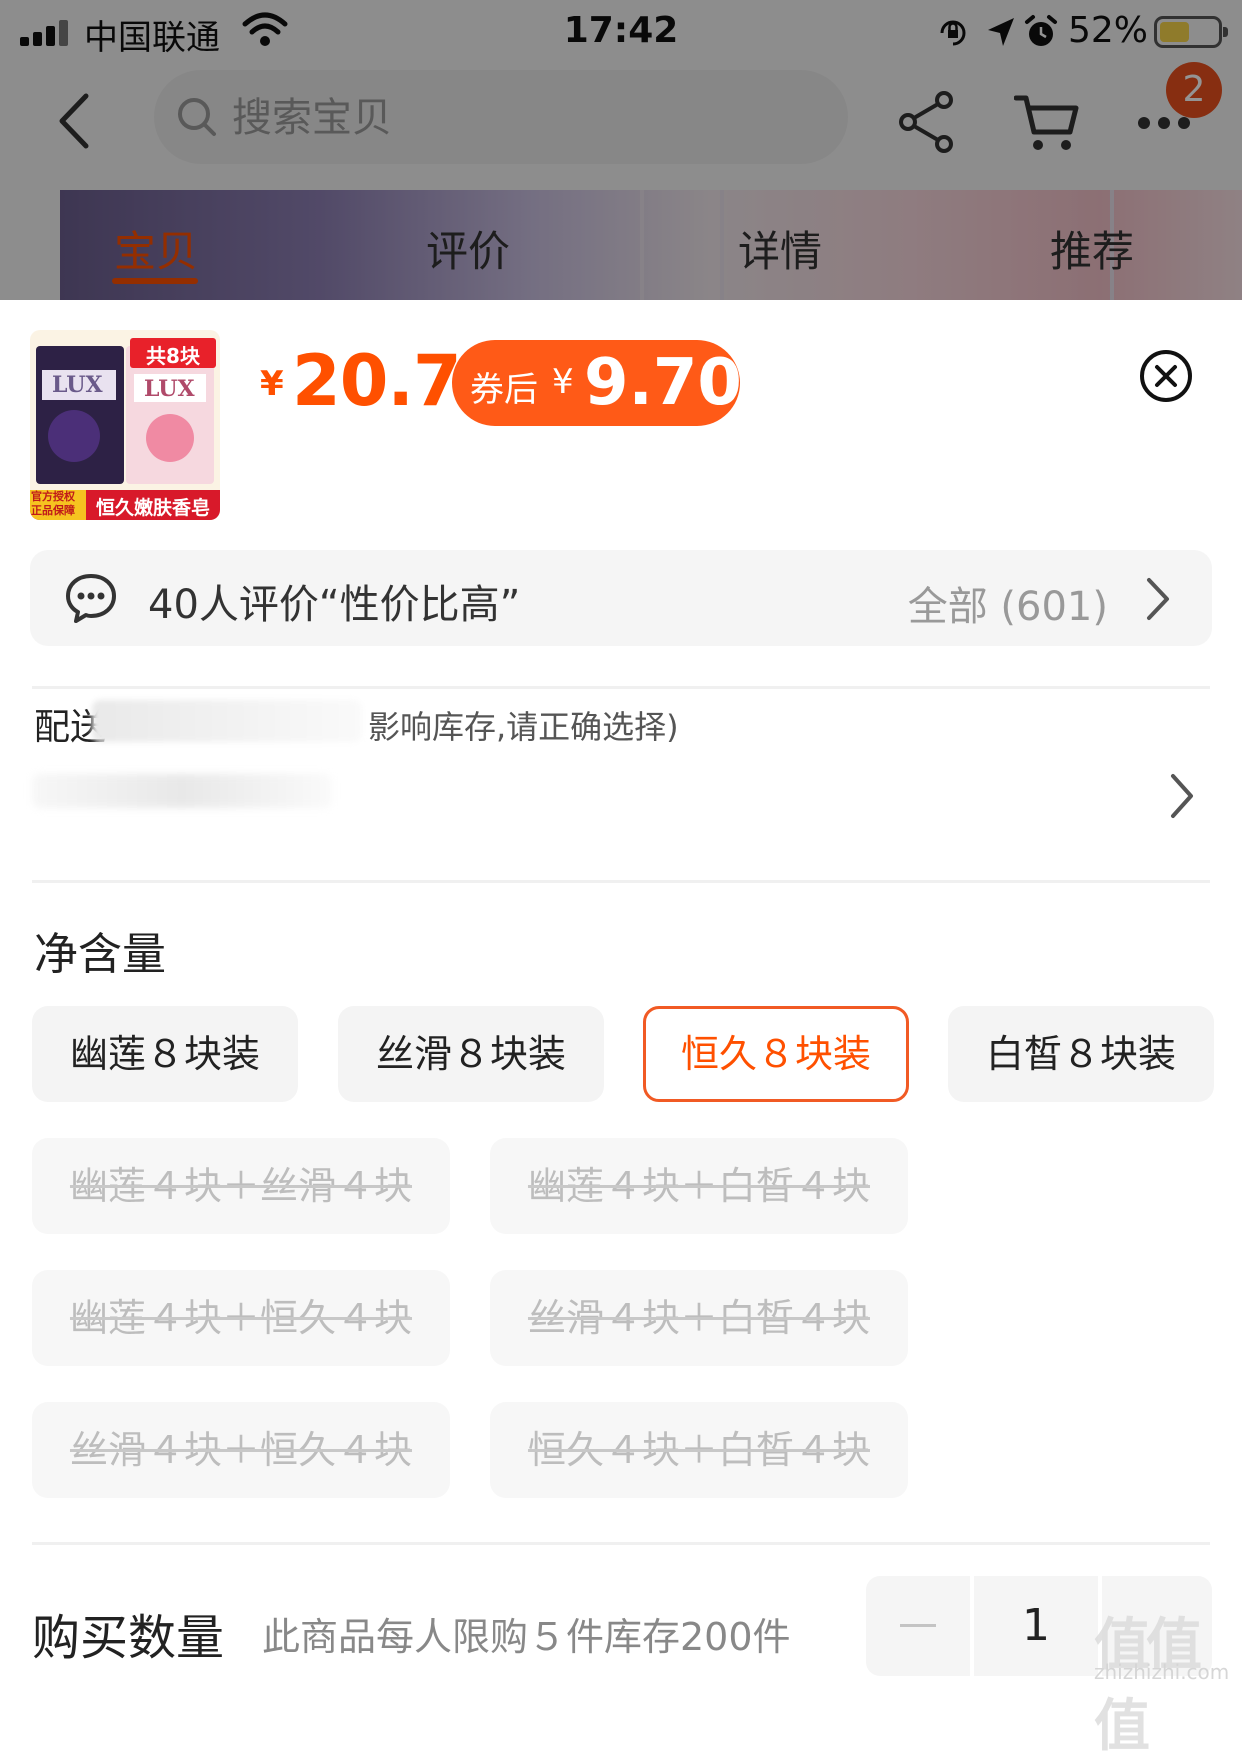 The height and width of the screenshot is (1762, 1242). What do you see at coordinates (334, 605) in the screenshot?
I see `review-highlight-text: 40人评价“性价比高”` at bounding box center [334, 605].